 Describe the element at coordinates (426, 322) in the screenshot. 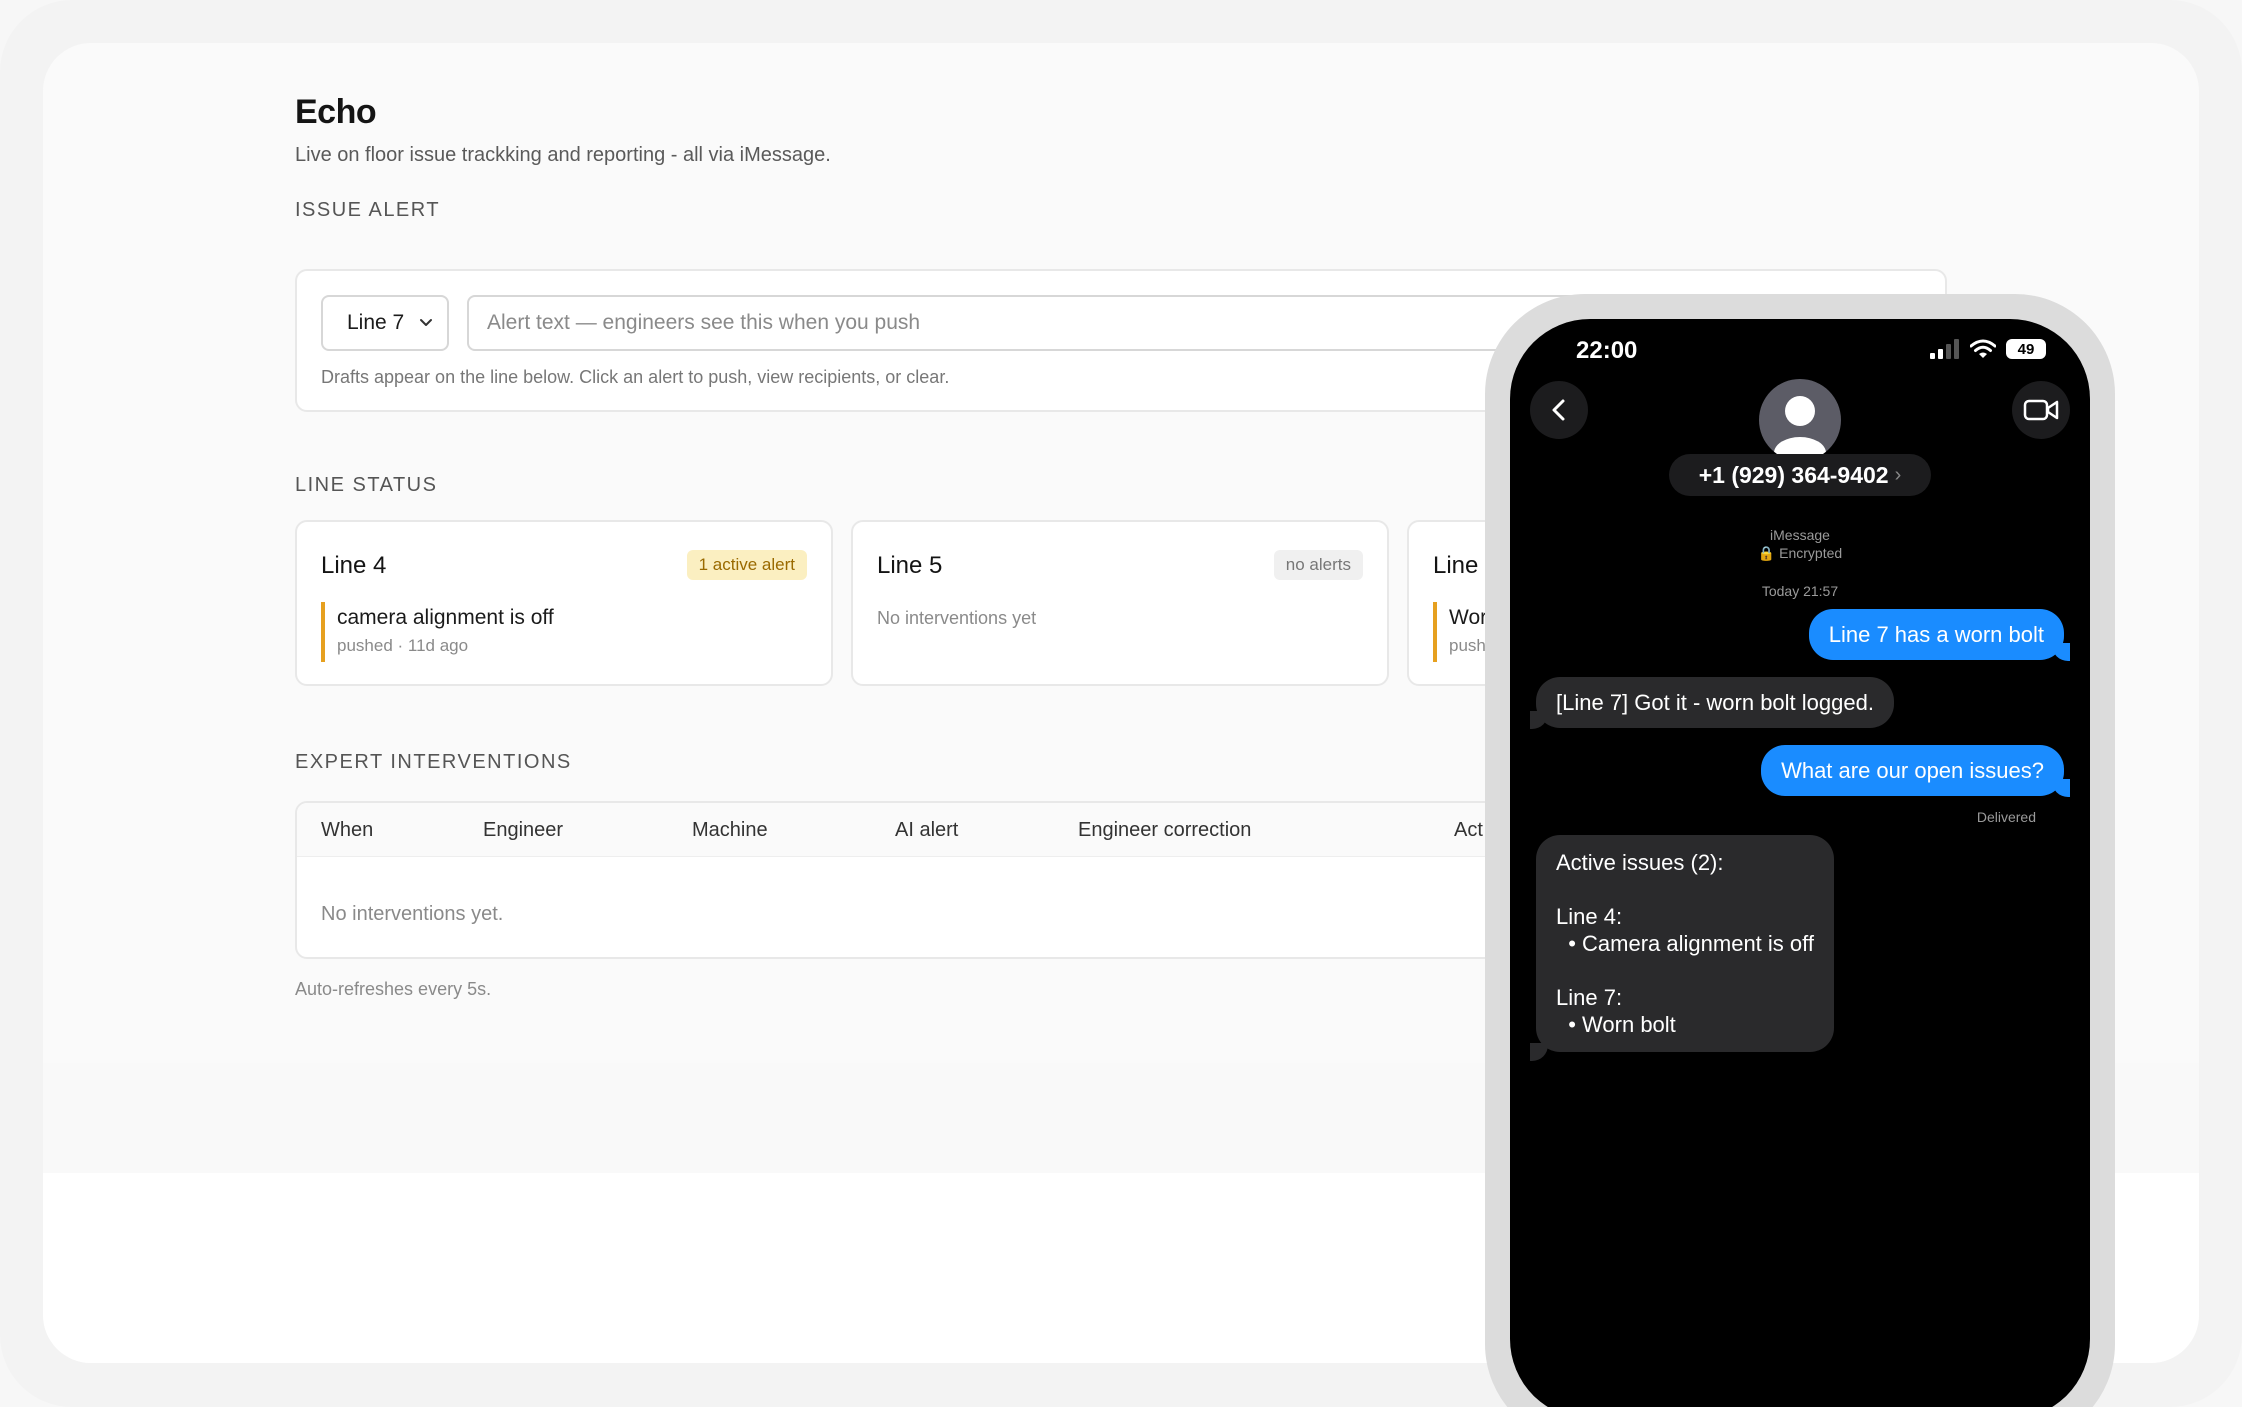

I see `chevron-down-icon` at that location.